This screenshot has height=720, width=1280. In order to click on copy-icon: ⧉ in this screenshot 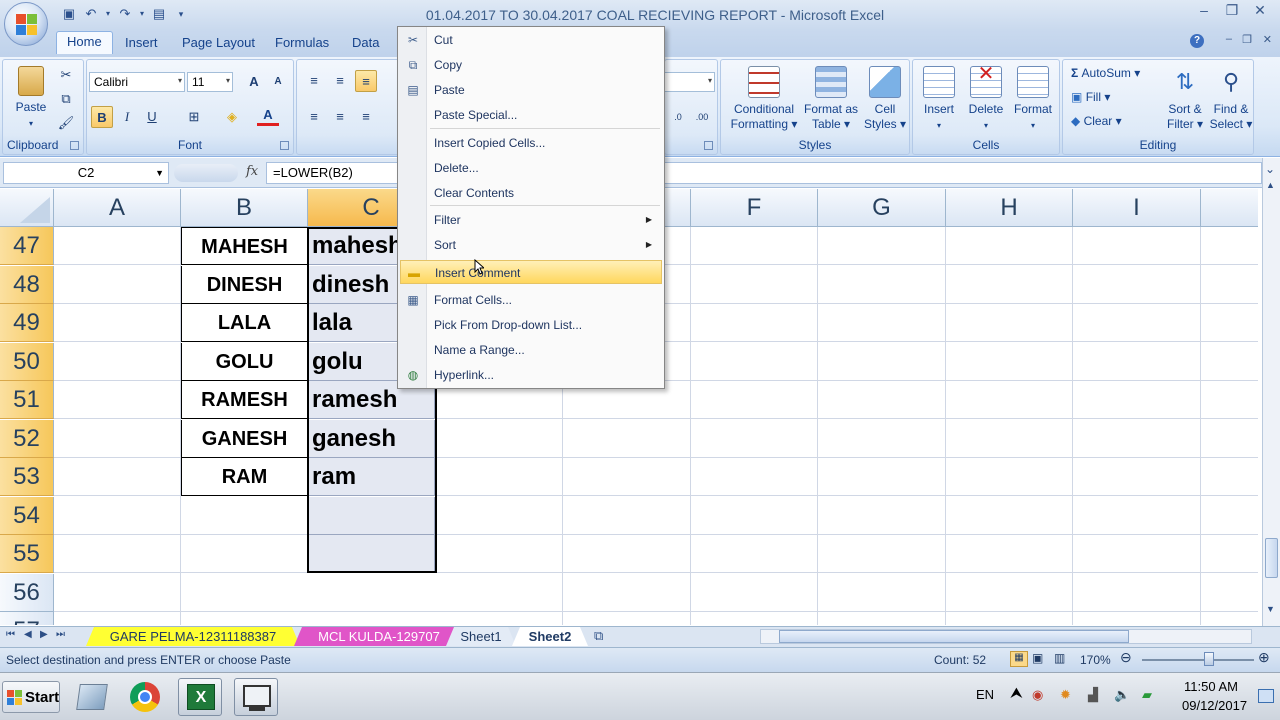, I will do `click(66, 99)`.